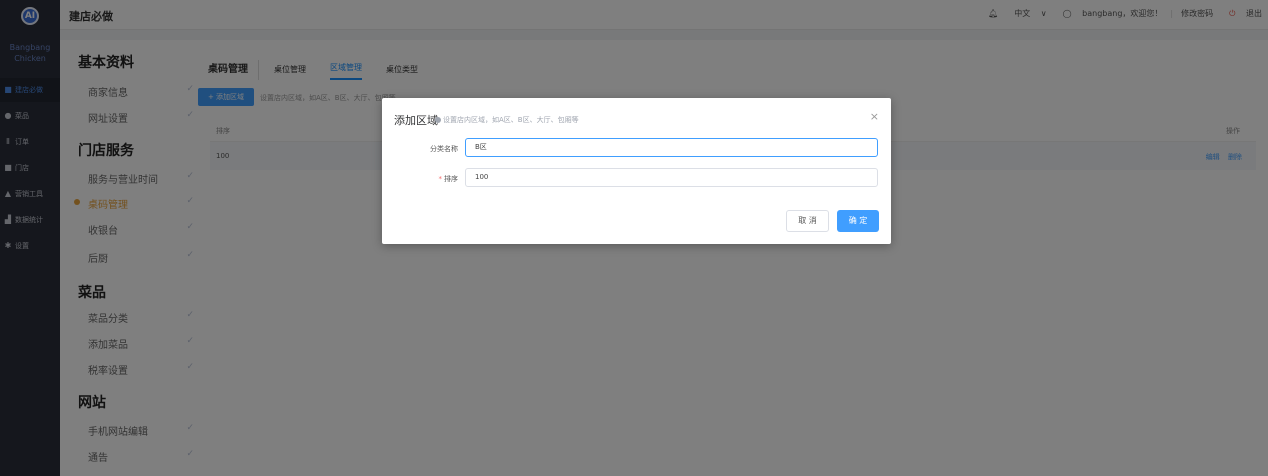 This screenshot has height=476, width=1268. I want to click on dialog-hint: 设置店内区域，如A区、B区、大厅、包厢等, so click(507, 120).